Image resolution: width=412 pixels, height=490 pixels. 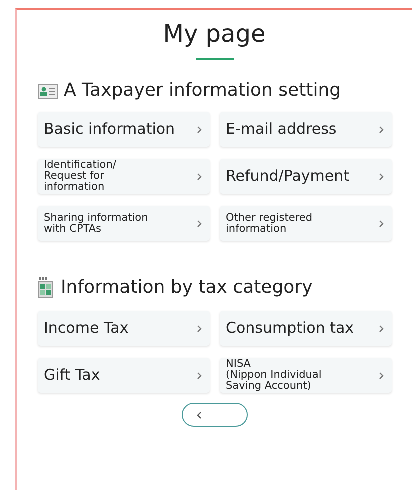 What do you see at coordinates (306, 129) in the screenshot?
I see `menu-link: E-mail address` at bounding box center [306, 129].